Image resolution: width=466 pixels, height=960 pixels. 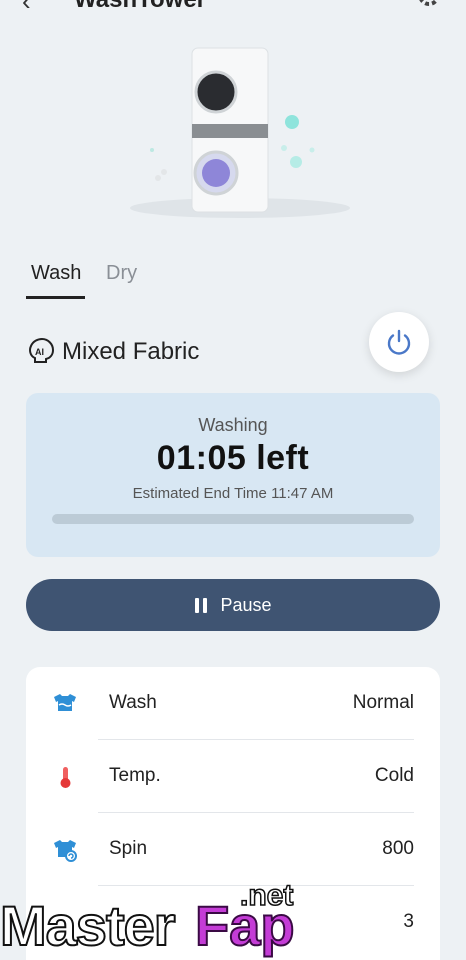 I want to click on pause-button: Pause, so click(x=233, y=605).